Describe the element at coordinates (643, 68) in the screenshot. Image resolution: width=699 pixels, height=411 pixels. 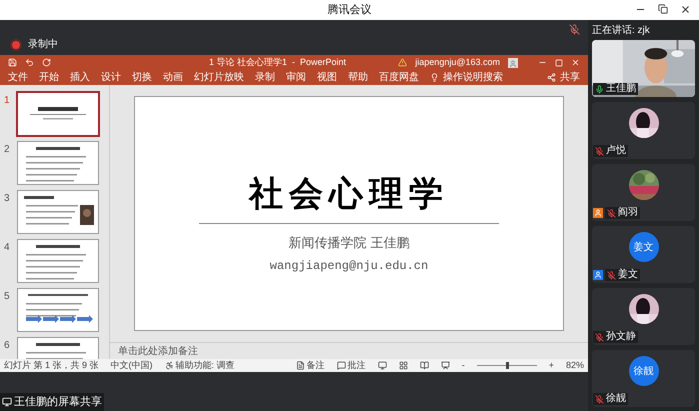
I see `participant-tile: 王佳鹏` at that location.